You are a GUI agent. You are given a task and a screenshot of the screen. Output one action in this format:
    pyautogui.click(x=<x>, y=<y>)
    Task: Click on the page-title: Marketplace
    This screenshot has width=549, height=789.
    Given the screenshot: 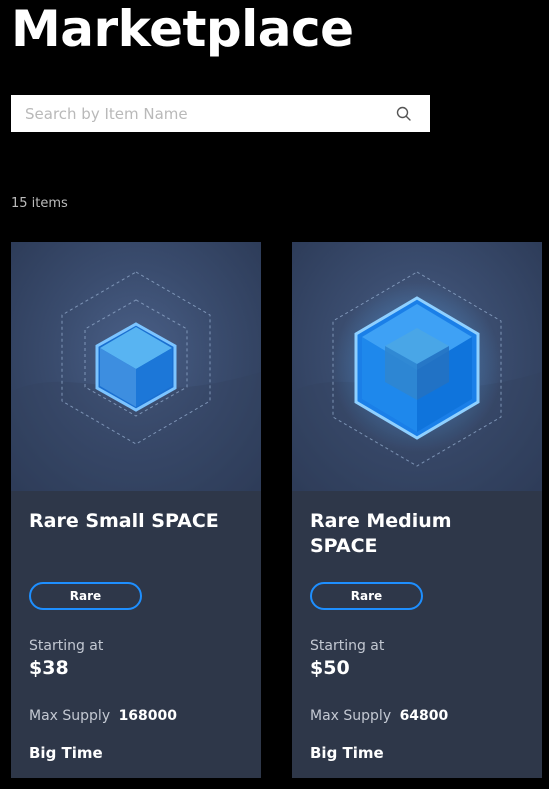 What is the action you would take?
    pyautogui.click(x=182, y=29)
    